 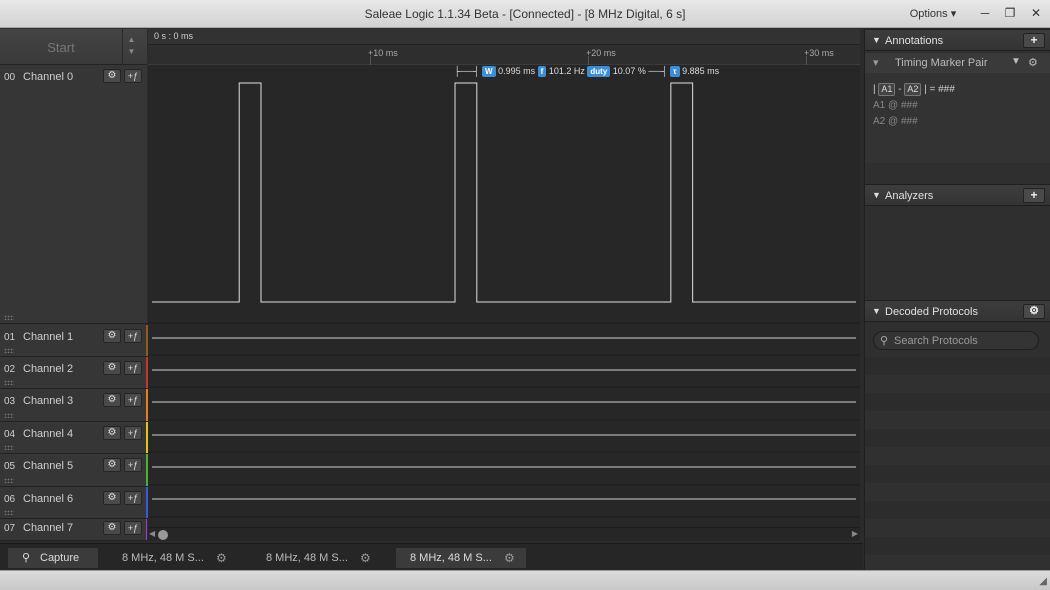 What do you see at coordinates (900, 89) in the screenshot?
I see `formula-dash: -` at bounding box center [900, 89].